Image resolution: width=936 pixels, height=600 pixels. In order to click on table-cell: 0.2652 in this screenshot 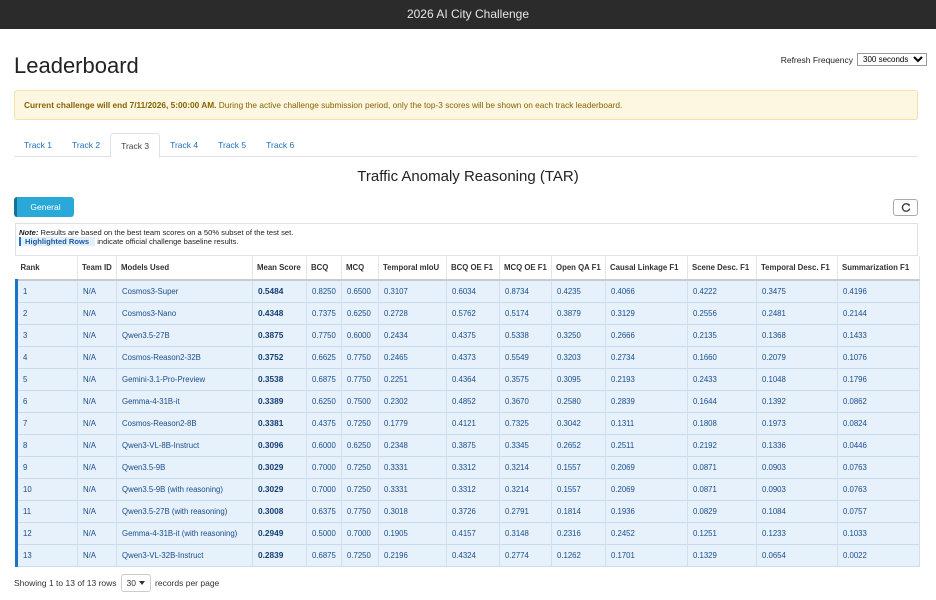, I will do `click(578, 445)`.